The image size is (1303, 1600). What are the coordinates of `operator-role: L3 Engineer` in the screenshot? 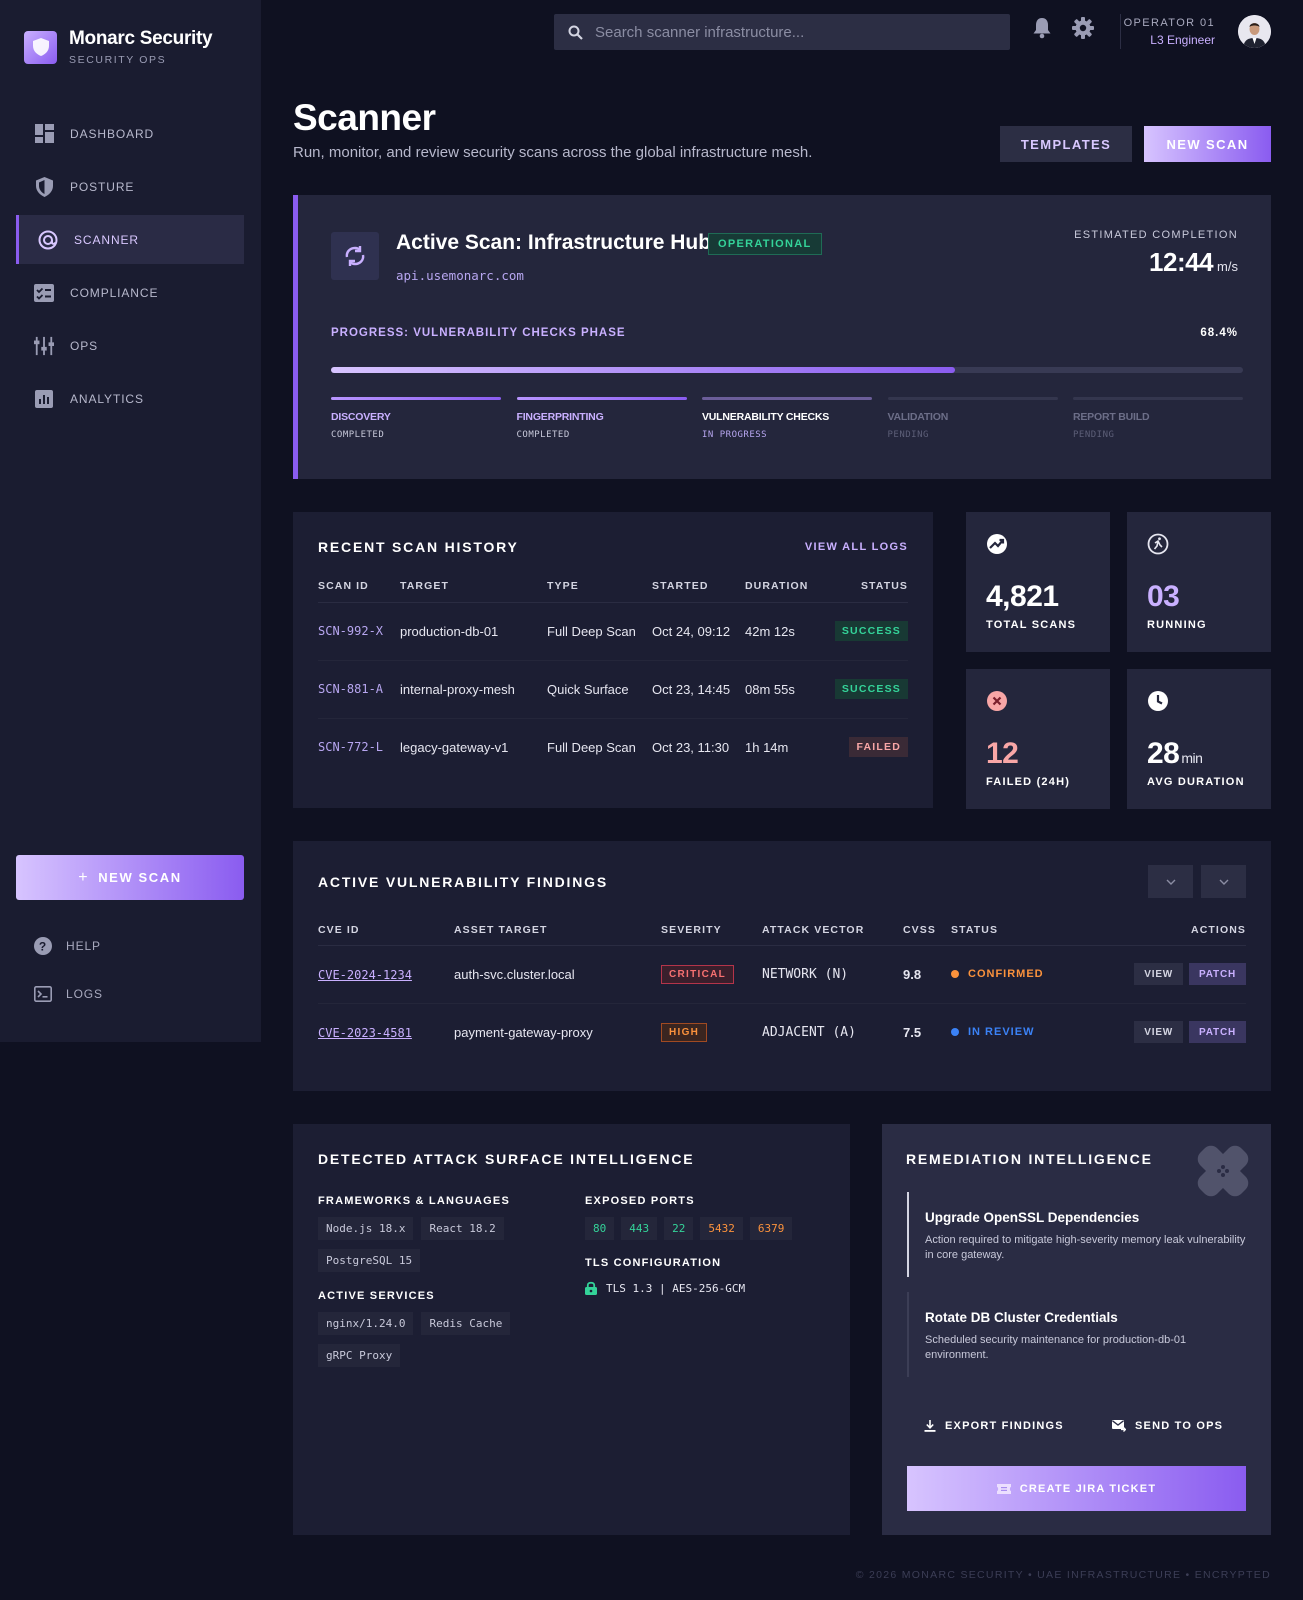 It's located at (1182, 40).